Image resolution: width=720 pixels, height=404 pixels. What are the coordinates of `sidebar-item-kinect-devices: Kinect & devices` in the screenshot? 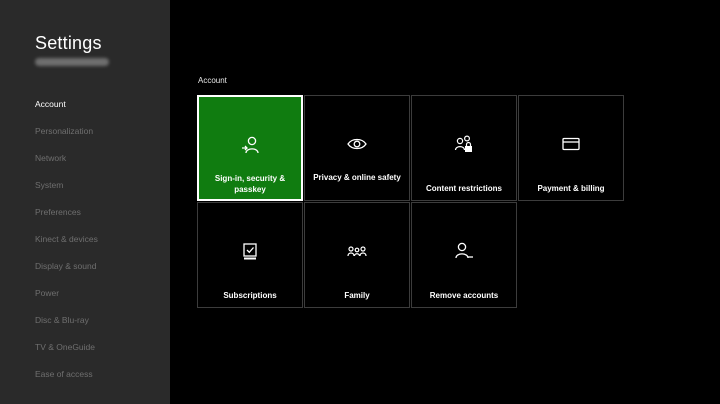 It's located at (66, 239).